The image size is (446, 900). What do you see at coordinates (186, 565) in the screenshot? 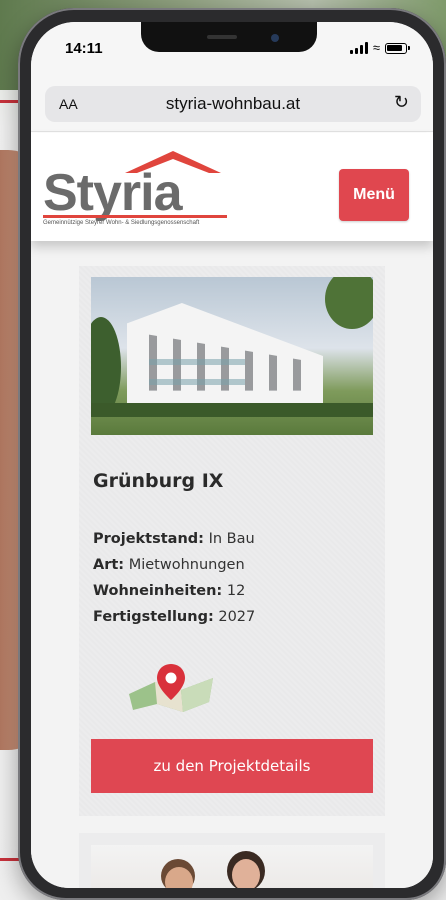
I see `fact-value: Mietwohnungen` at bounding box center [186, 565].